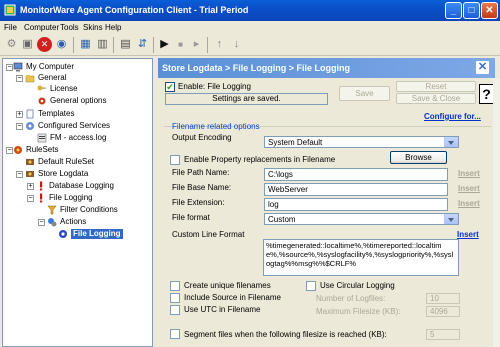 Image resolution: width=500 pixels, height=347 pixels. Describe the element at coordinates (41, 27) in the screenshot. I see `menu-computer: Computer` at that location.